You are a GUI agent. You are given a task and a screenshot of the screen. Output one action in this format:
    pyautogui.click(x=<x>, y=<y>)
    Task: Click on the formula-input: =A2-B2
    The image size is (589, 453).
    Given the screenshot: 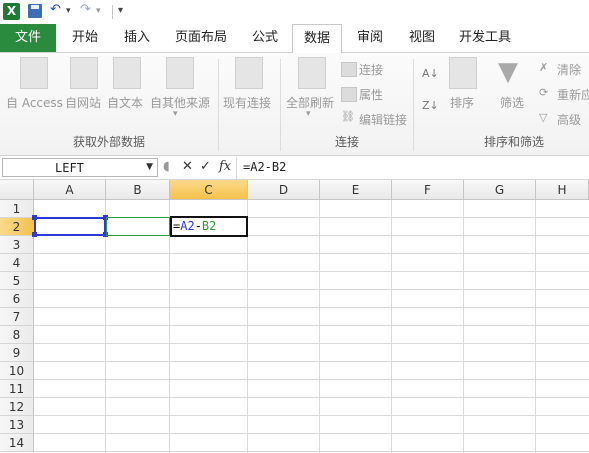 What is the action you would take?
    pyautogui.click(x=264, y=167)
    